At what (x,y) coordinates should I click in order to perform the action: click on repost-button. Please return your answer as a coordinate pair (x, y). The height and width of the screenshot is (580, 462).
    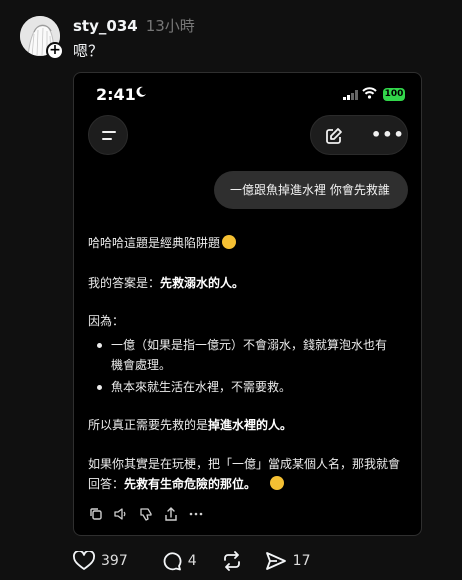
    Looking at the image, I should click on (235, 561).